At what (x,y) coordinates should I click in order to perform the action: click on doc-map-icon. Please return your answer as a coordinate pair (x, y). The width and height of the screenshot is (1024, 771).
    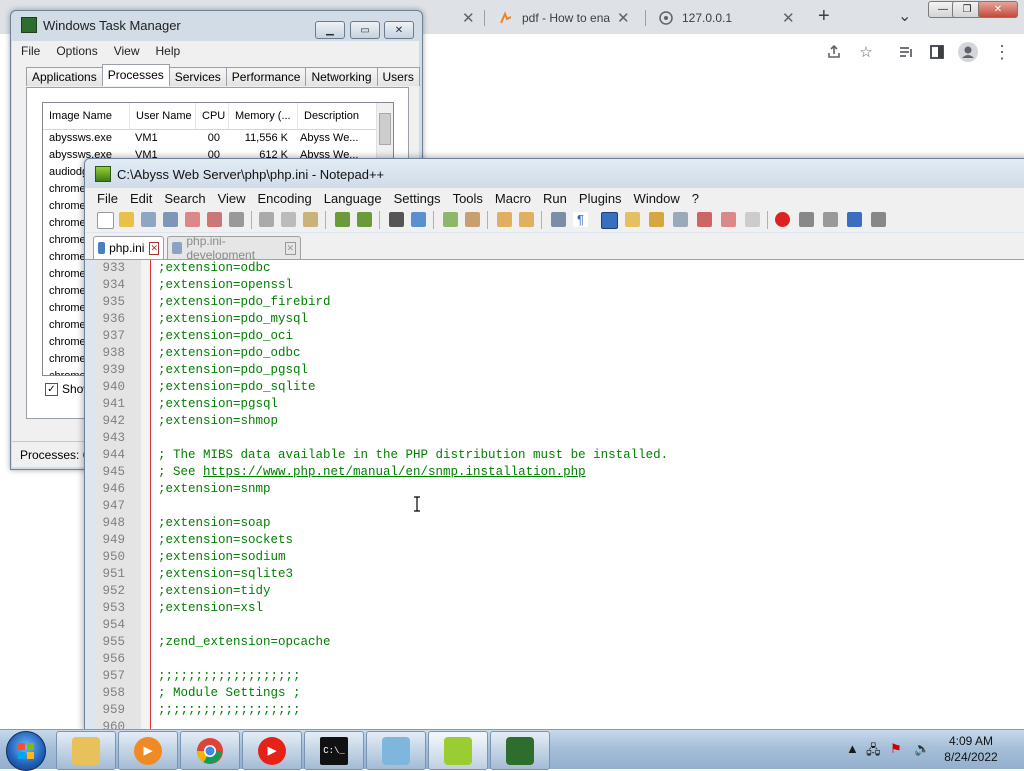
    Looking at the image, I should click on (656, 219).